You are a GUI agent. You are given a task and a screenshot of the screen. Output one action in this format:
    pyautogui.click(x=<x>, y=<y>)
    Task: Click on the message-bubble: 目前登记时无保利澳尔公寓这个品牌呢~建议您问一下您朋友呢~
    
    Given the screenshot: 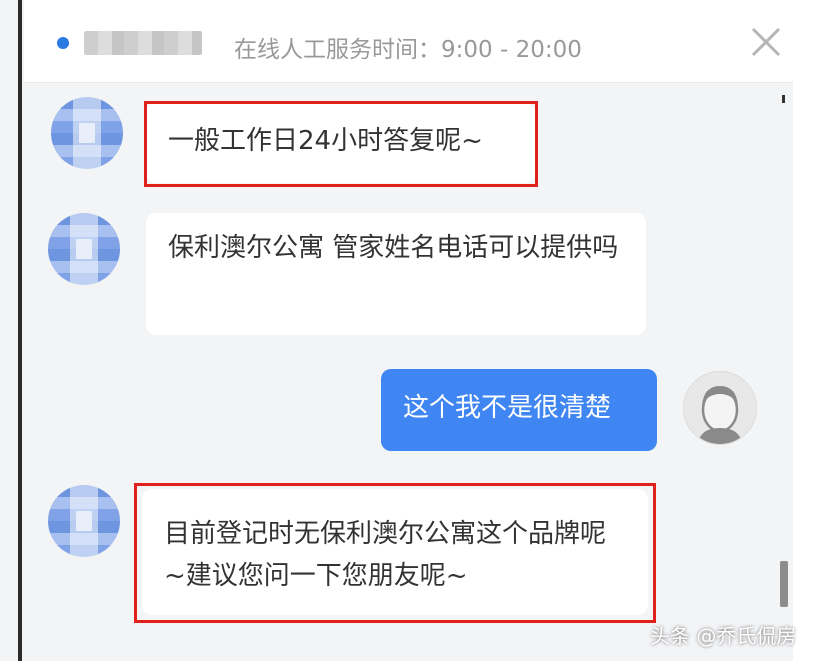 What is the action you would take?
    pyautogui.click(x=395, y=552)
    